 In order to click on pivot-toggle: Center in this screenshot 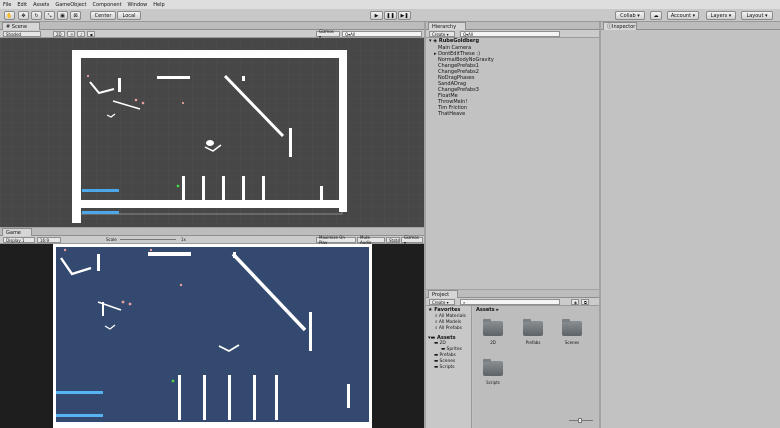, I will do `click(103, 15)`.